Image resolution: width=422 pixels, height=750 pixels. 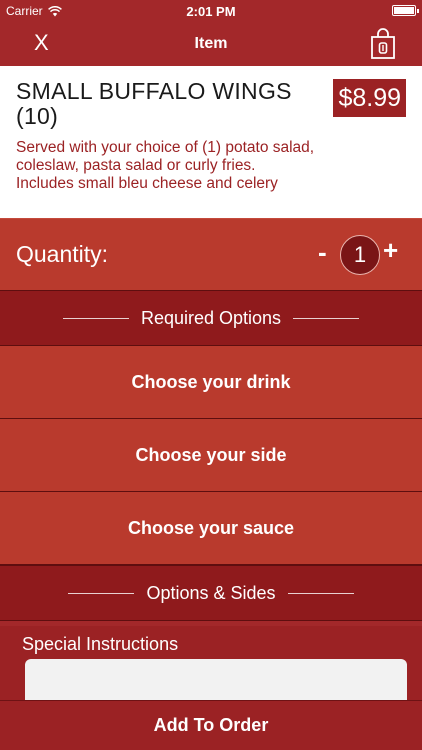 I want to click on status-bar: Carrier 2:01 PM, so click(x=211, y=11).